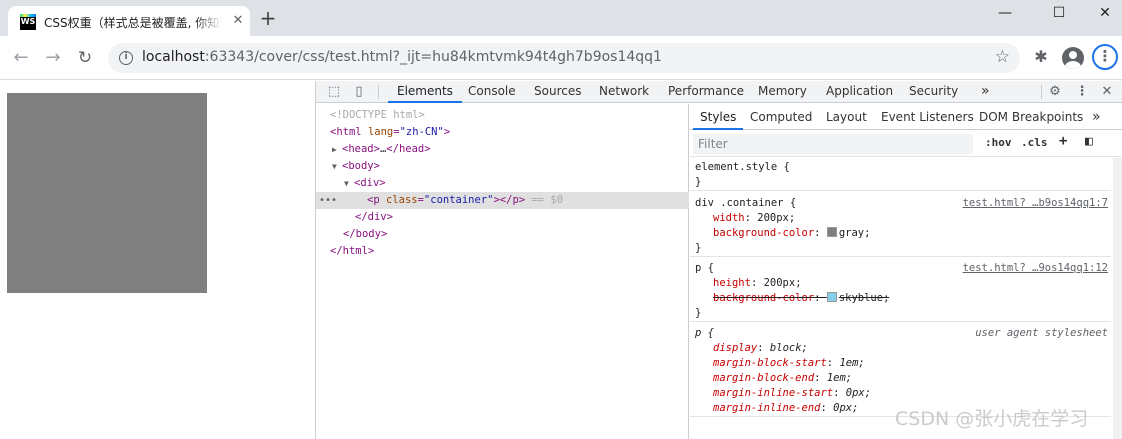 This screenshot has width=1122, height=439. What do you see at coordinates (781, 117) in the screenshot?
I see `subtab-computed: Computed` at bounding box center [781, 117].